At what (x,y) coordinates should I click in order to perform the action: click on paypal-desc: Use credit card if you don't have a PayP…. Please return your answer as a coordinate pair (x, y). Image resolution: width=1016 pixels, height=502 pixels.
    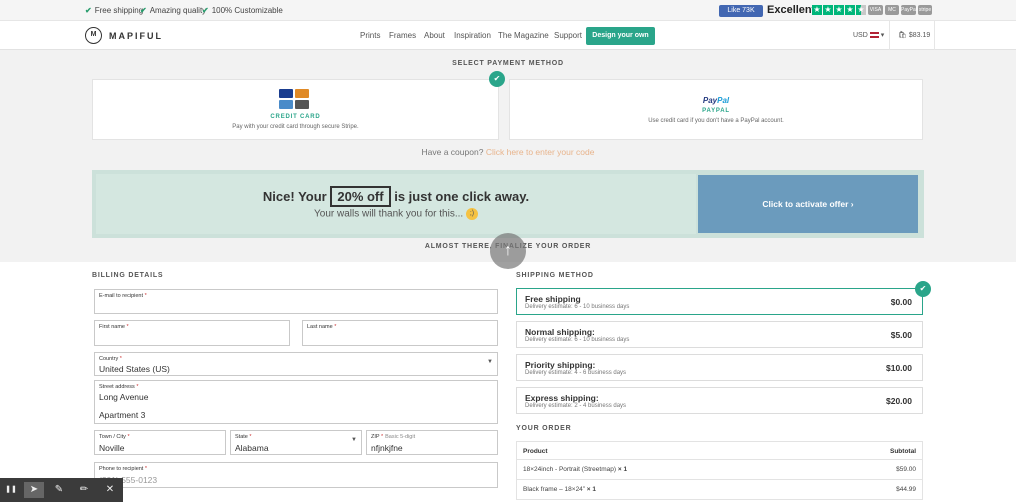
    Looking at the image, I should click on (716, 121).